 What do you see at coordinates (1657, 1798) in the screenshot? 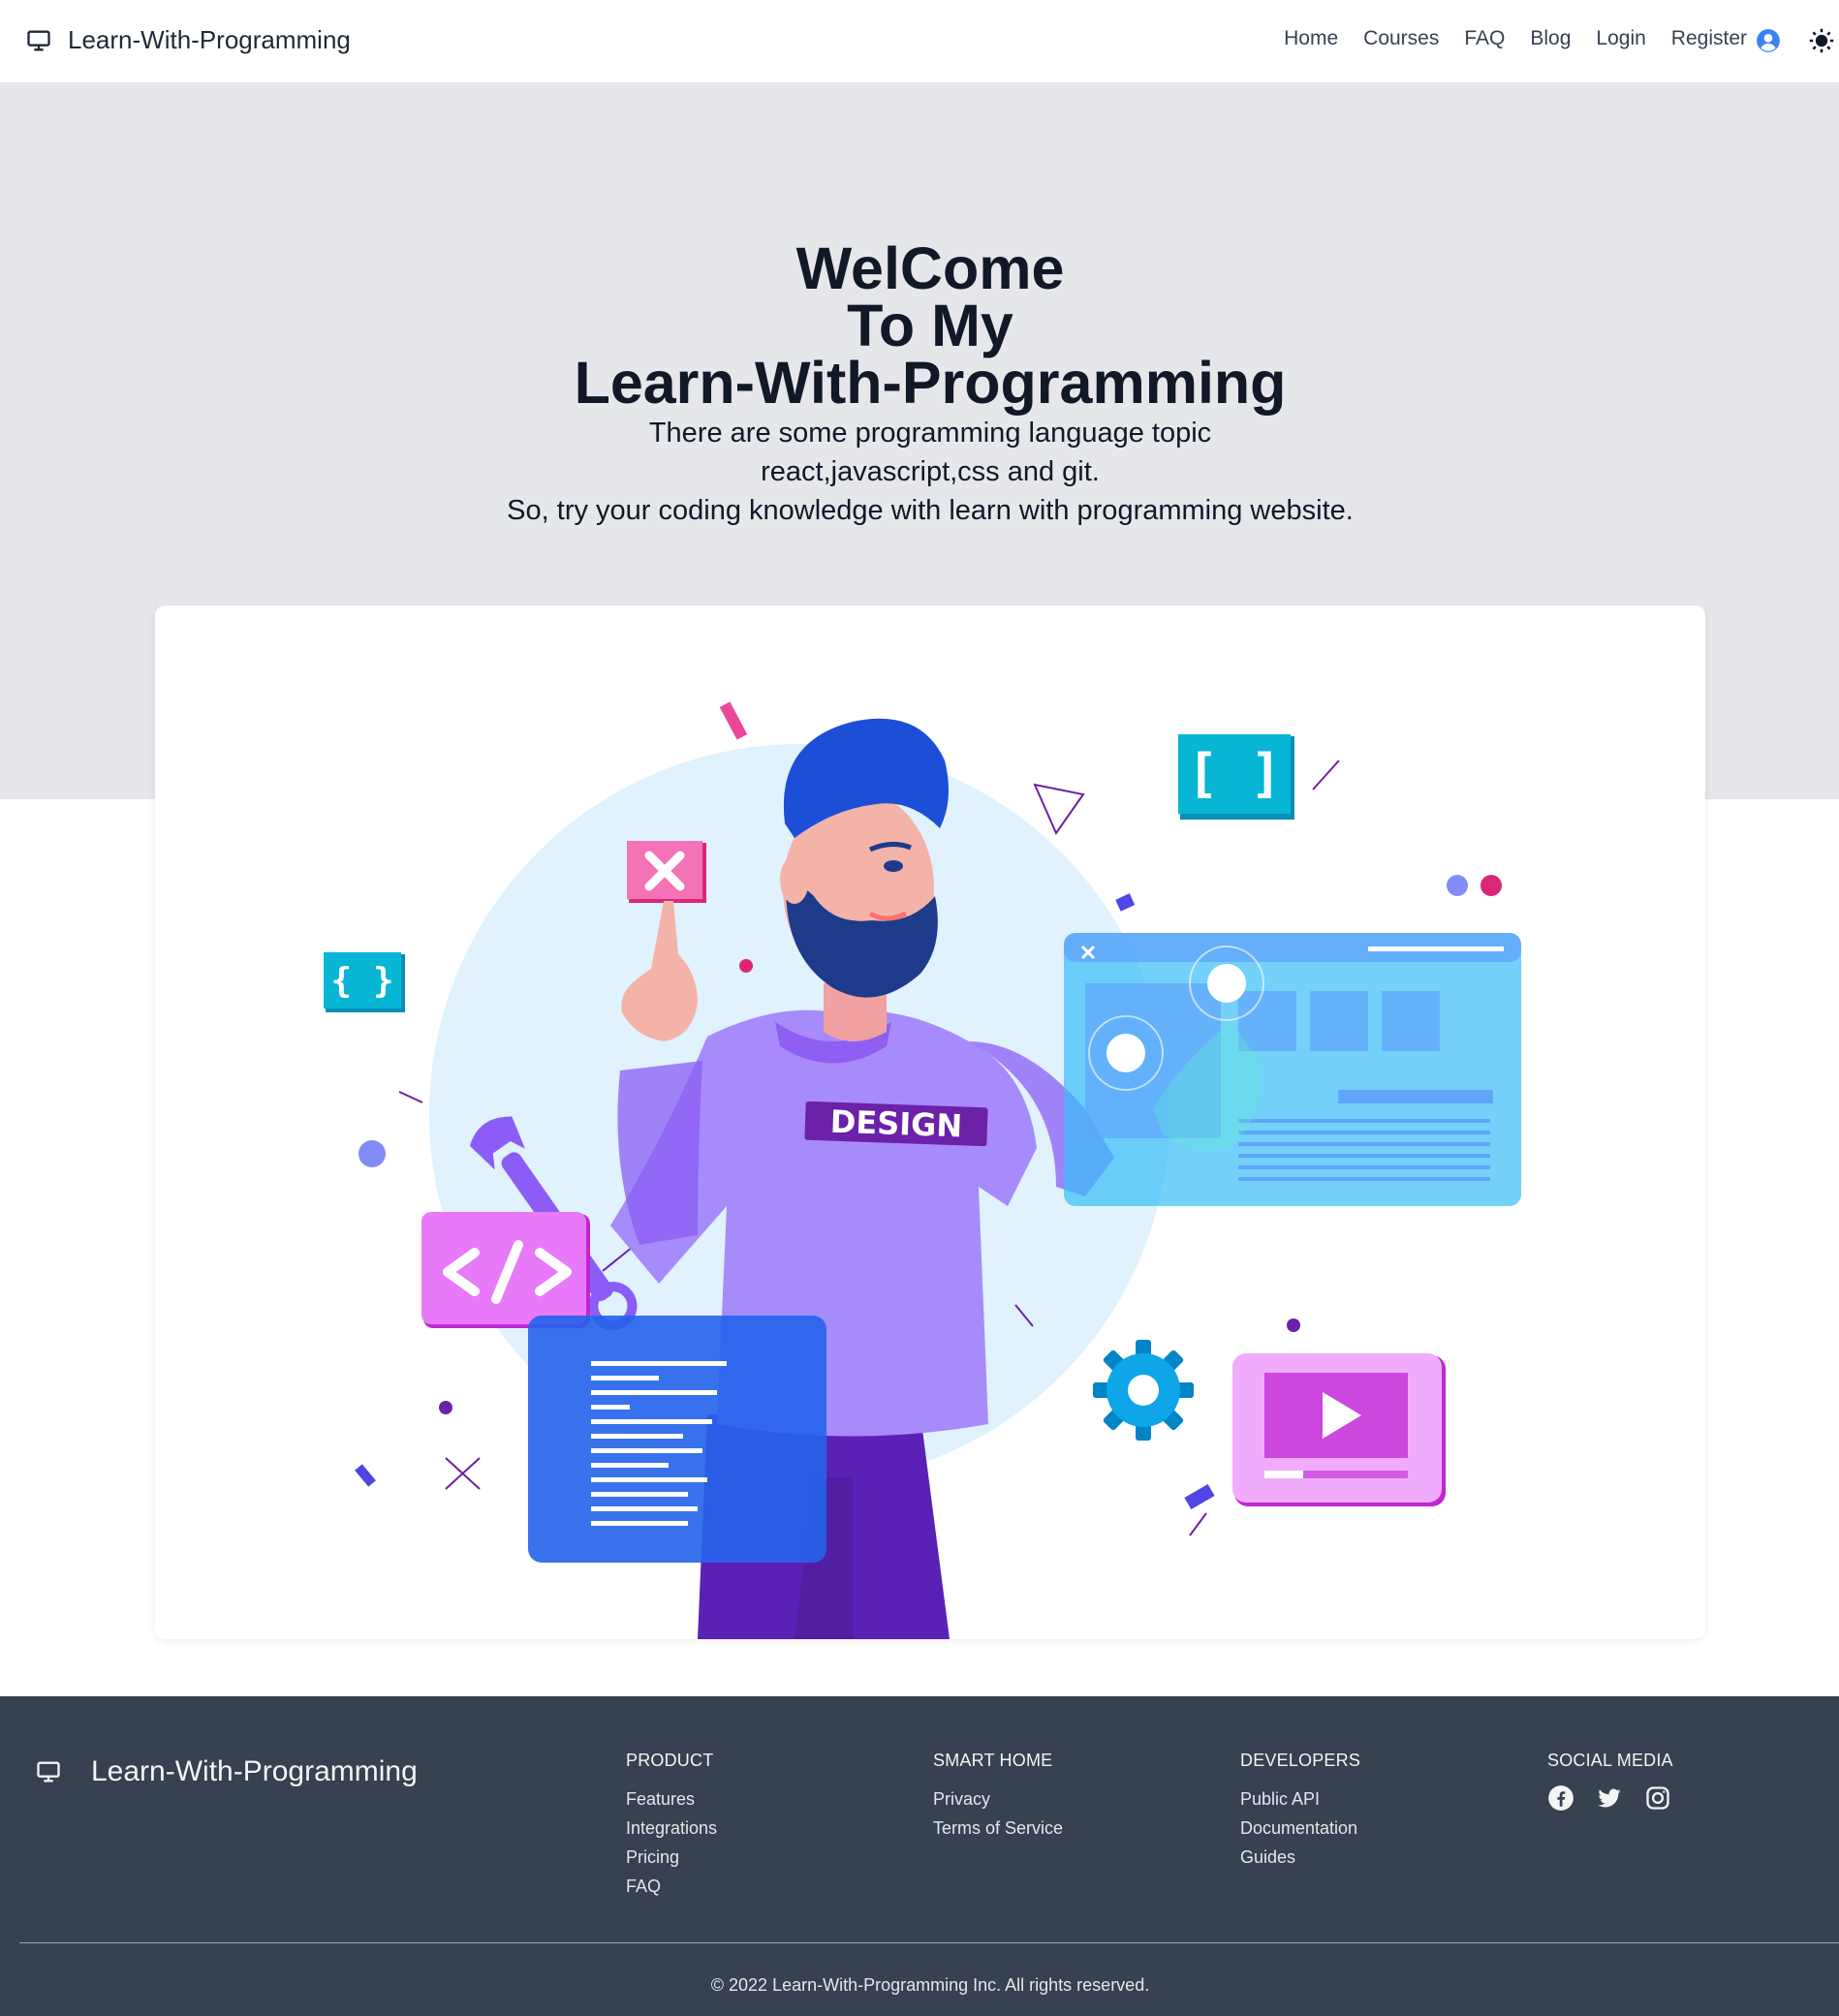
I see `instagram-icon` at bounding box center [1657, 1798].